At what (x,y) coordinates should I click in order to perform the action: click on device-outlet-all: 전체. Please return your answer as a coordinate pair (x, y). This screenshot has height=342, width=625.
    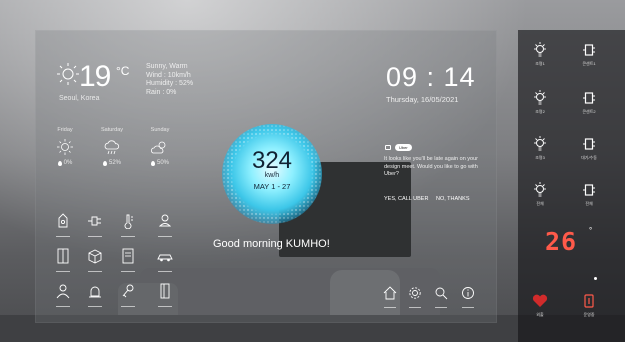
    Looking at the image, I should click on (589, 194).